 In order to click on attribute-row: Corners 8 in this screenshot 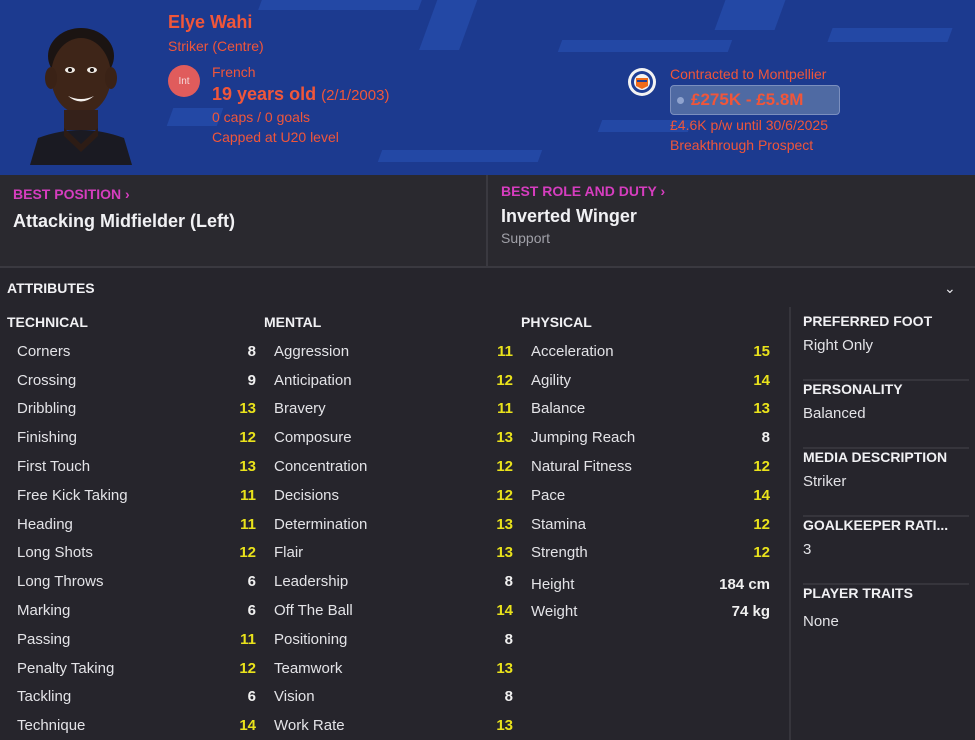, I will do `click(135, 351)`.